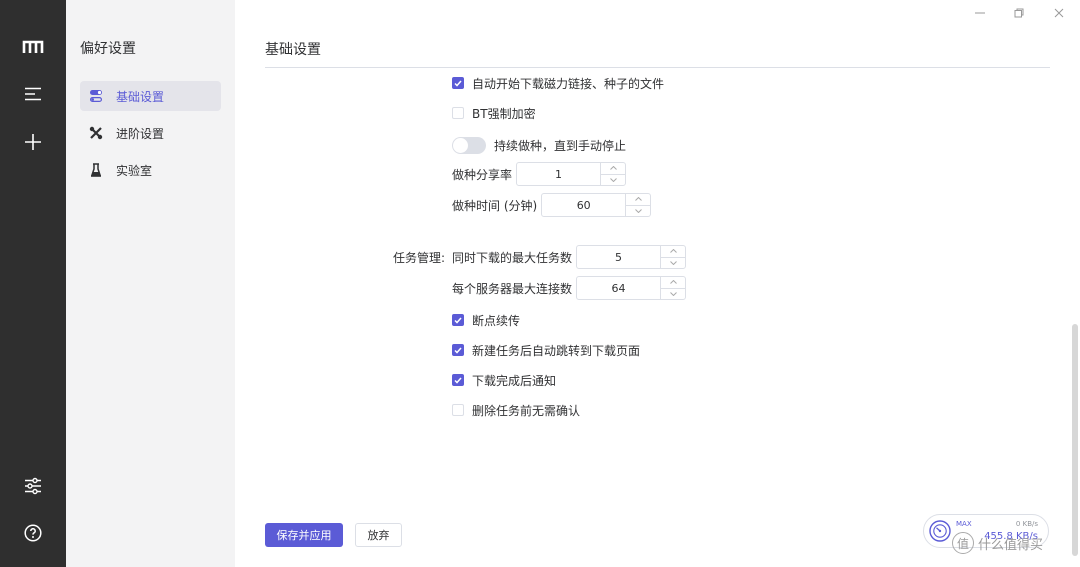 This screenshot has width=1080, height=567. I want to click on checkbox-label: 删除任务前无需确认, so click(526, 410).